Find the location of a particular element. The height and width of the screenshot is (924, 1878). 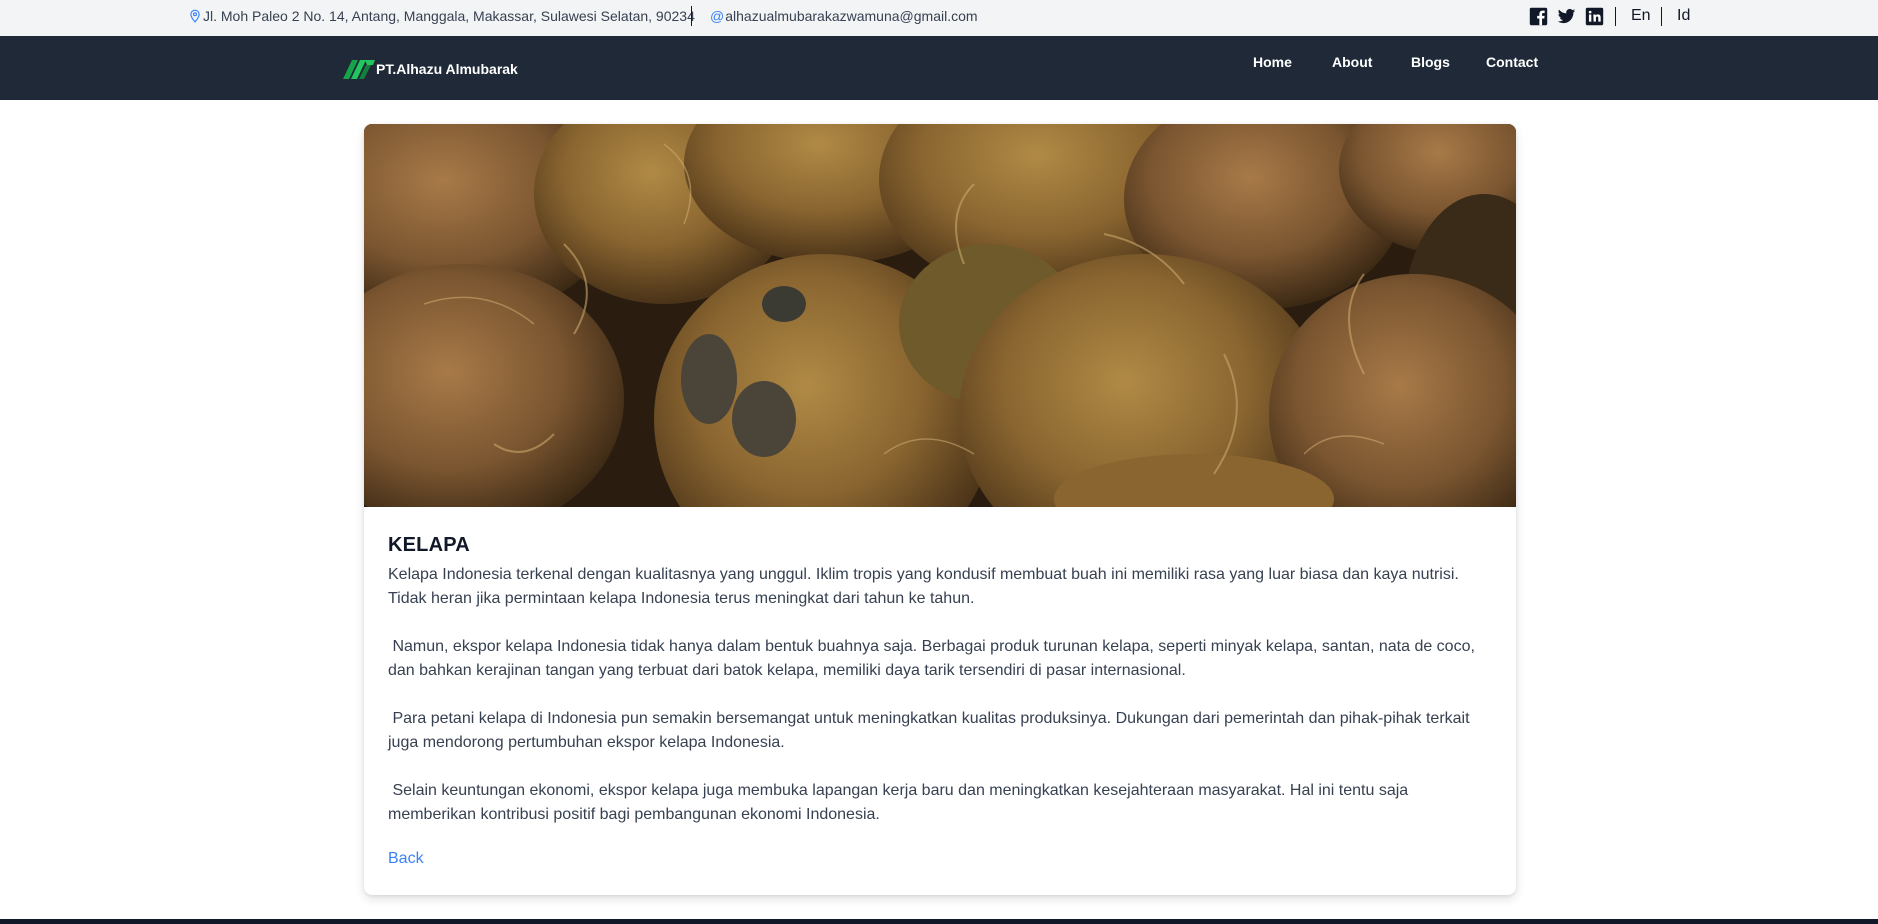

twitter-icon is located at coordinates (1566, 16).